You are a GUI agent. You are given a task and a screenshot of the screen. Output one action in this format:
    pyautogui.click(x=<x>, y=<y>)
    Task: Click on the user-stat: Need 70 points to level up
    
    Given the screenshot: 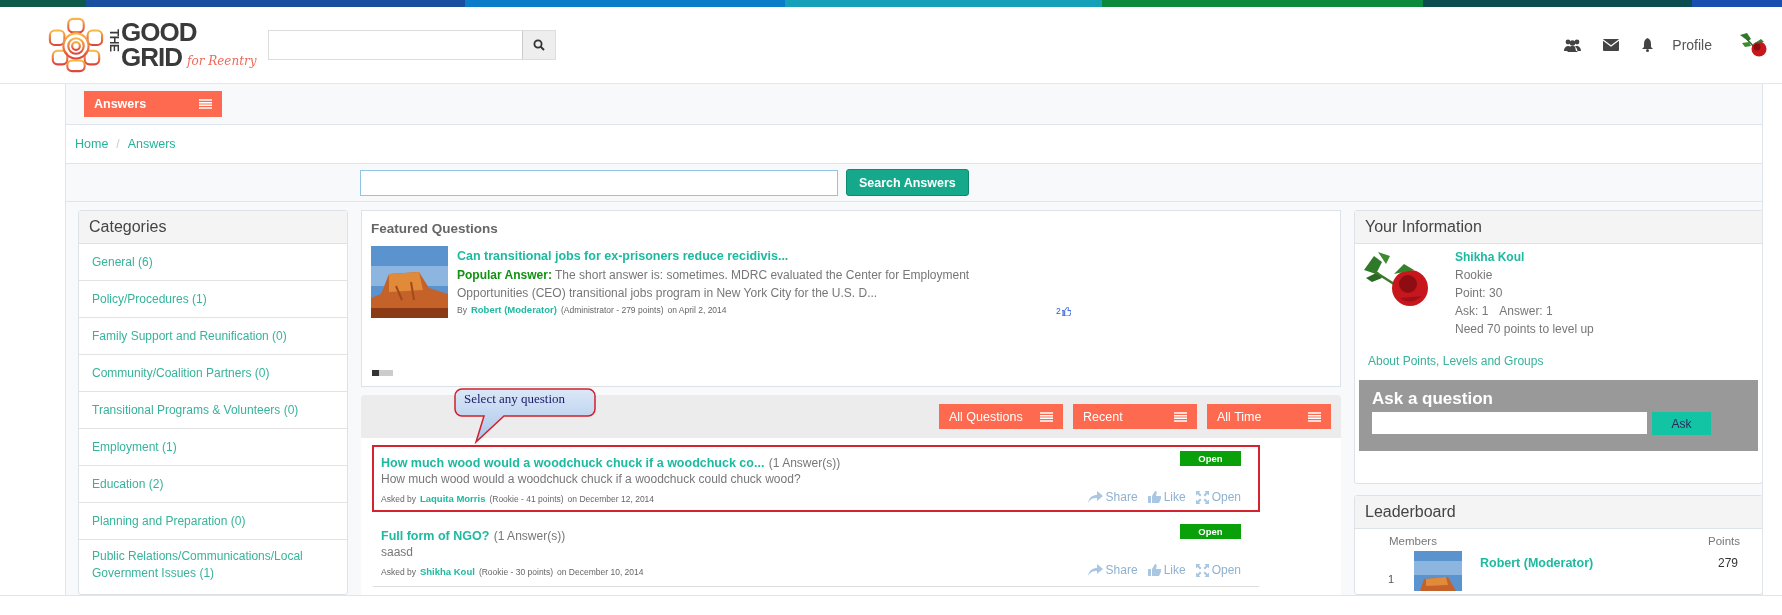 What is the action you would take?
    pyautogui.click(x=1524, y=329)
    